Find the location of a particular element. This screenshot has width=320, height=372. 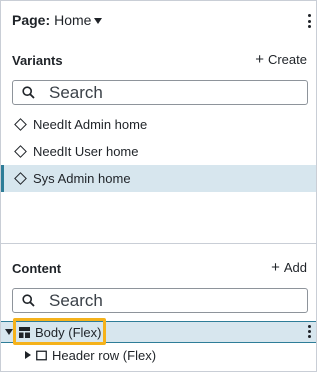

container-icon is located at coordinates (41, 355).